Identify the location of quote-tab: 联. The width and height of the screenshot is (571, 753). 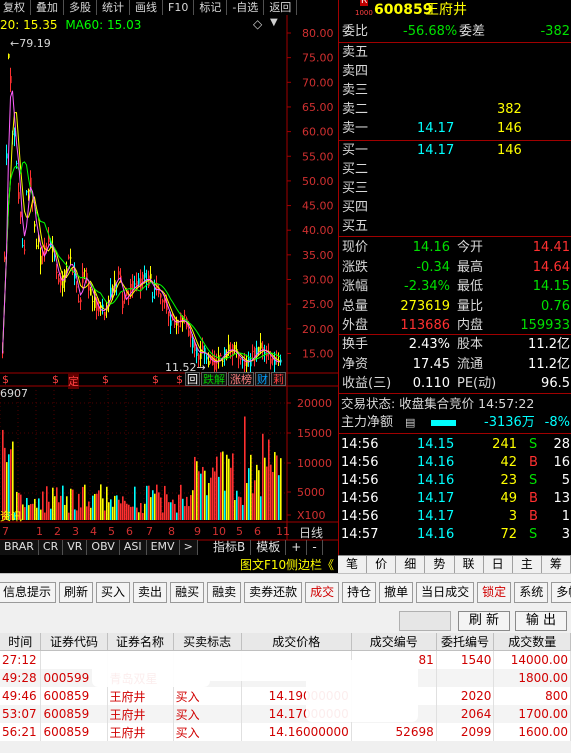
(469, 564).